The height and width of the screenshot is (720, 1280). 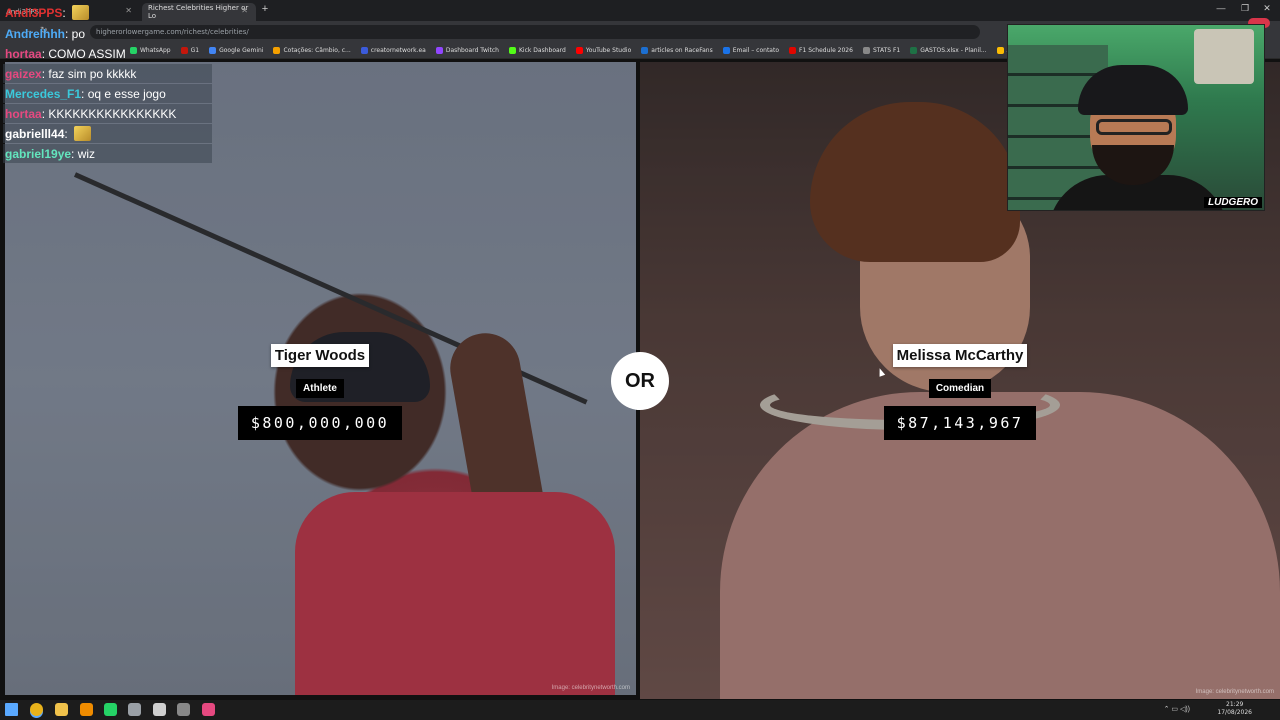 What do you see at coordinates (112, 113) in the screenshot?
I see `chat-text: KKKKKKKKKKKKKKKK` at bounding box center [112, 113].